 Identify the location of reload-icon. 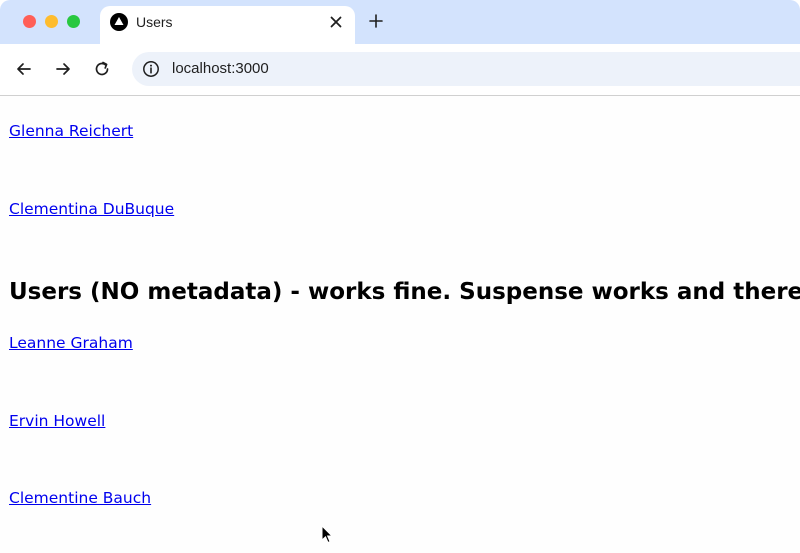
(102, 68).